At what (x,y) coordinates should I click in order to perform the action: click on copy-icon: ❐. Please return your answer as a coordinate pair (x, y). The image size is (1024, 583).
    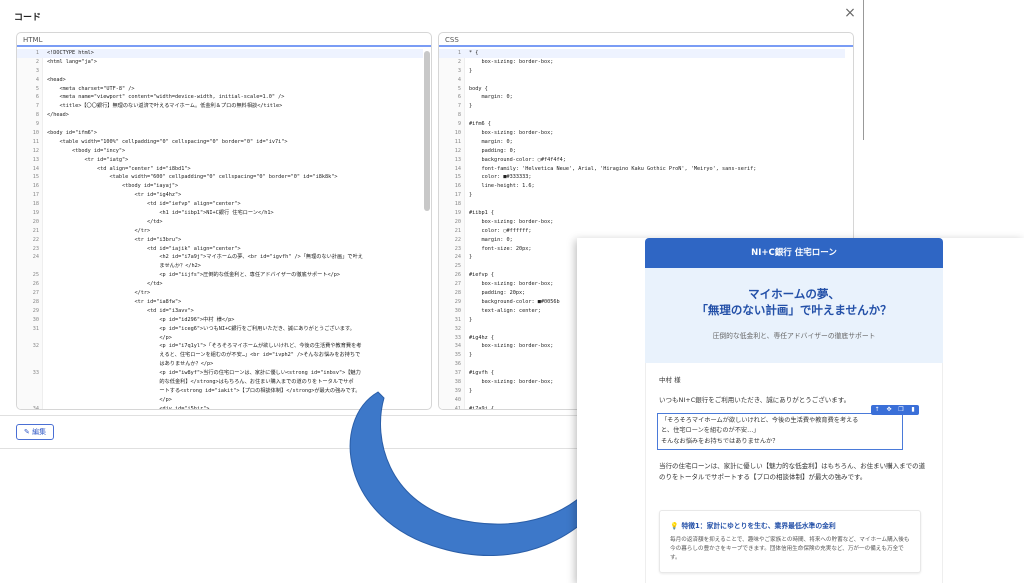
    Looking at the image, I should click on (901, 410).